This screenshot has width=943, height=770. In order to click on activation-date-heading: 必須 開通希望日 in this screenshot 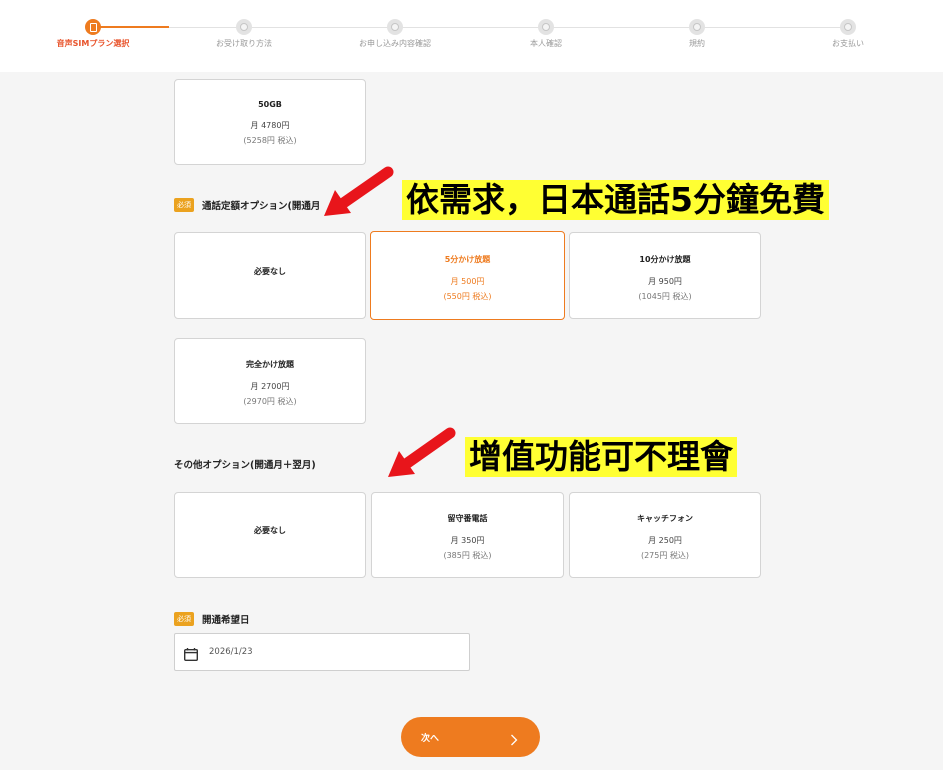, I will do `click(212, 619)`.